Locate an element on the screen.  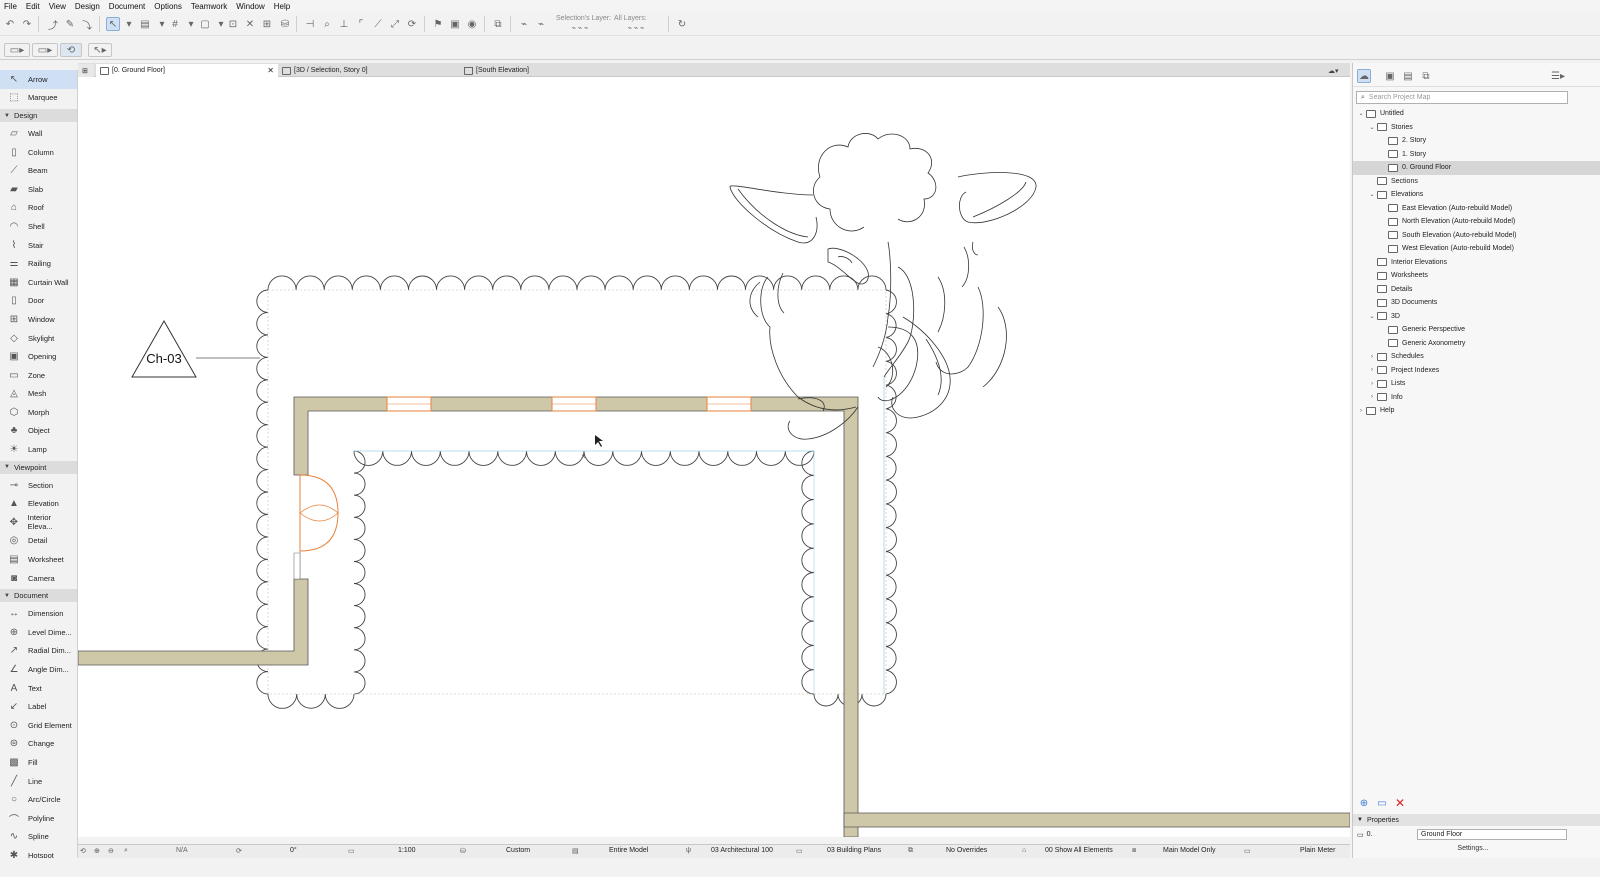
section-header-design: ▼ Design is located at coordinates (38, 116).